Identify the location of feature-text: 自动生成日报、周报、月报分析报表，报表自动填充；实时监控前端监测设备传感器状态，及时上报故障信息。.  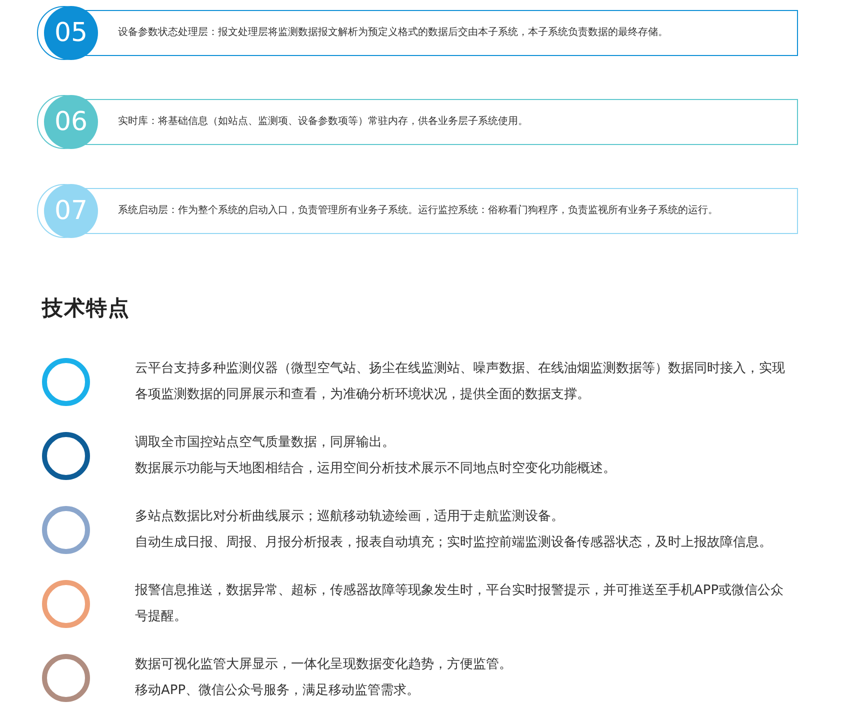
(454, 543).